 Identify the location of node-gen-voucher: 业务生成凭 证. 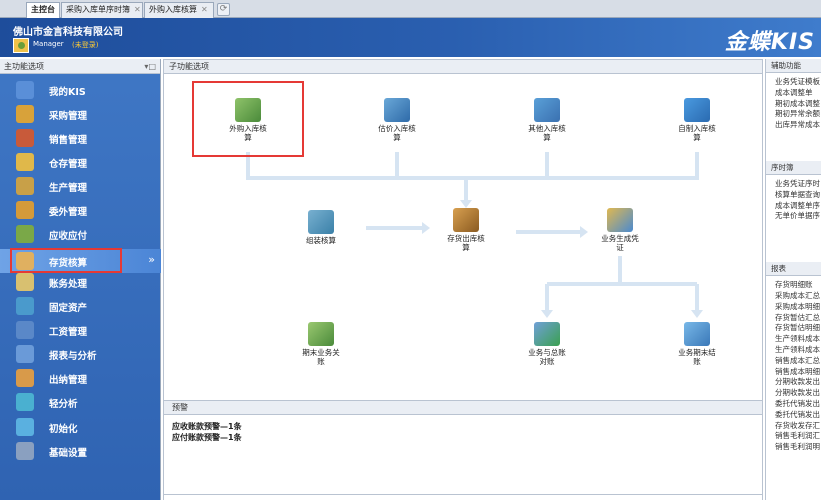
(620, 230).